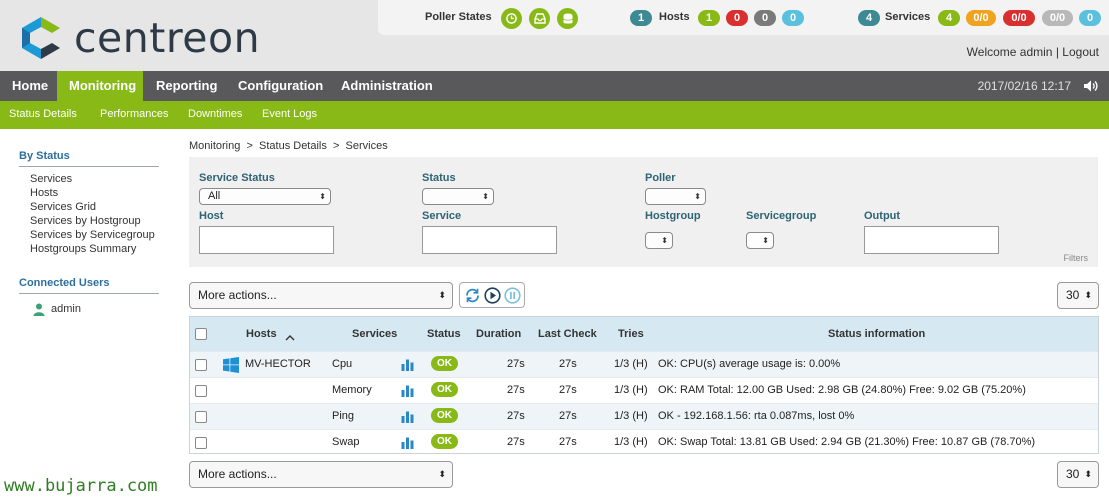 Image resolution: width=1109 pixels, height=499 pixels. What do you see at coordinates (290, 337) in the screenshot?
I see `sort-asc-icon` at bounding box center [290, 337].